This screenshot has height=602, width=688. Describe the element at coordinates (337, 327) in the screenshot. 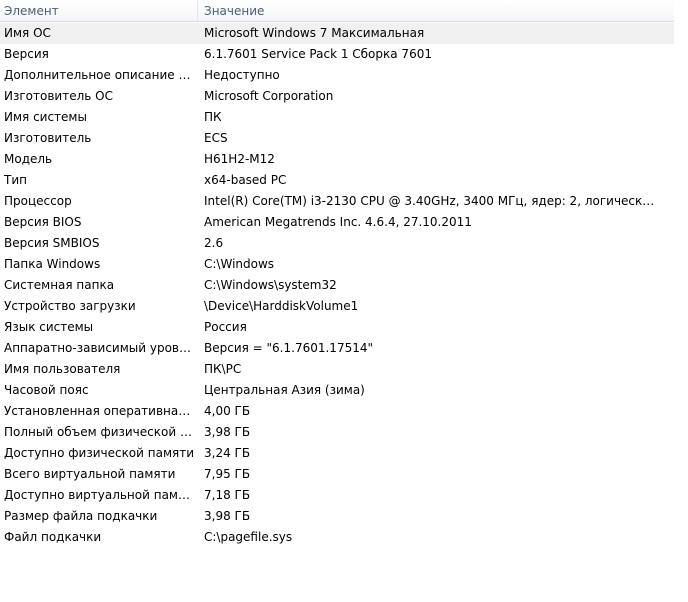

I see `table-row: Язык системы Россия` at that location.